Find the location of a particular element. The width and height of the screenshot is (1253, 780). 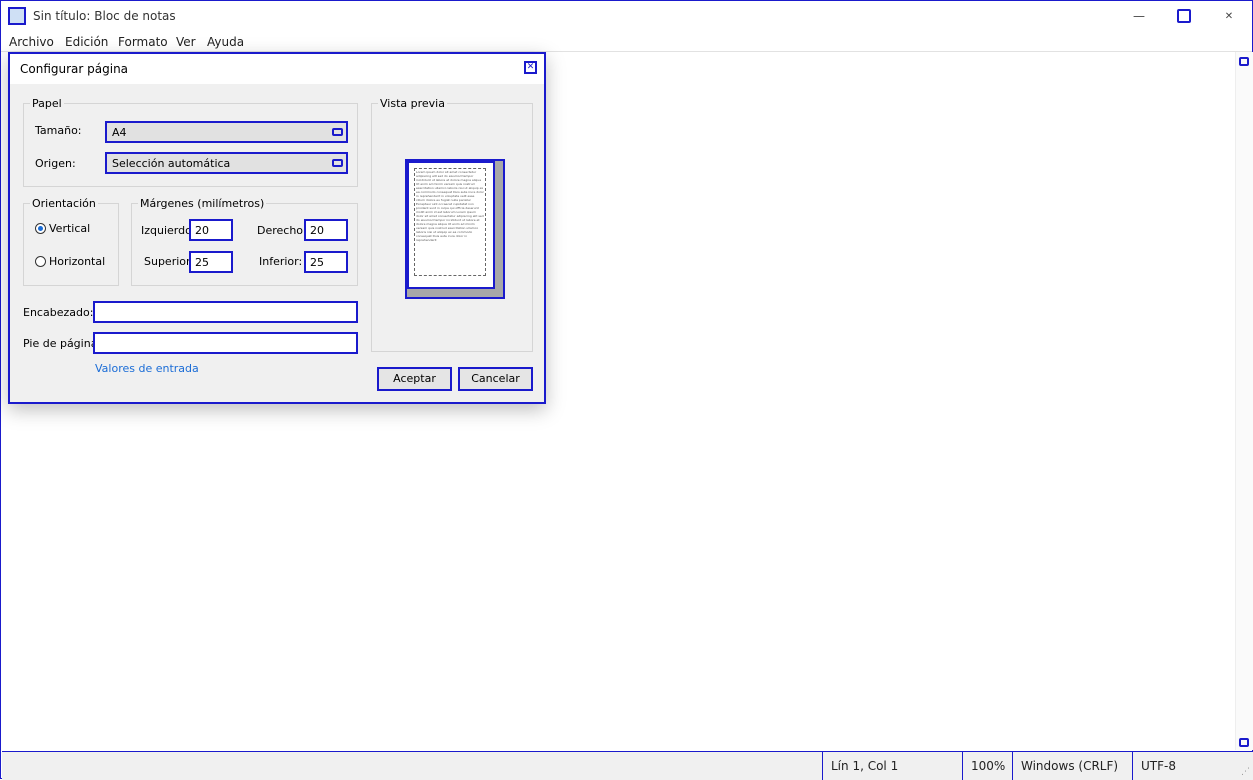

status-position: Lín 1, Col 1 is located at coordinates (892, 766).